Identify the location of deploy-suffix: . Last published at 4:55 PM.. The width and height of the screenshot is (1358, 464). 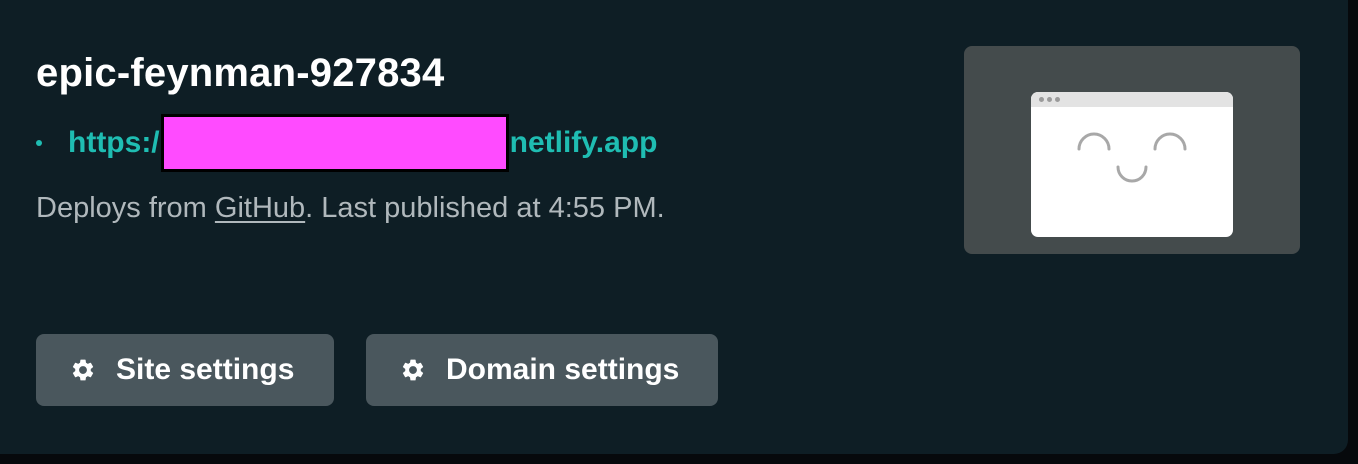
(485, 208).